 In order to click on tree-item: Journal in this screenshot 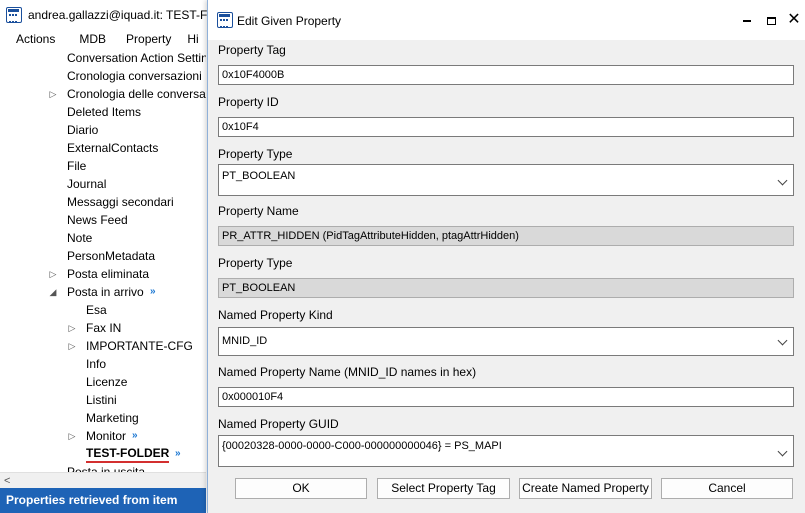, I will do `click(103, 184)`.